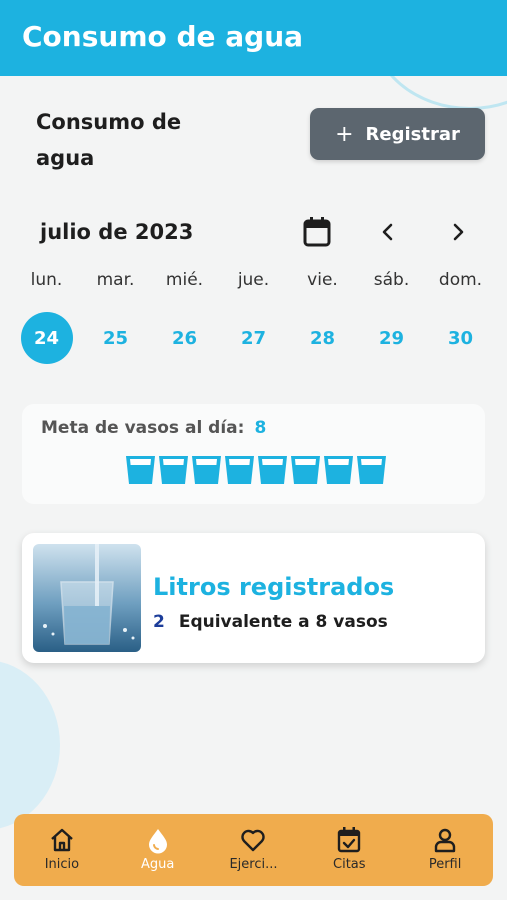 This screenshot has height=900, width=507. I want to click on day-number: 27, so click(253, 338).